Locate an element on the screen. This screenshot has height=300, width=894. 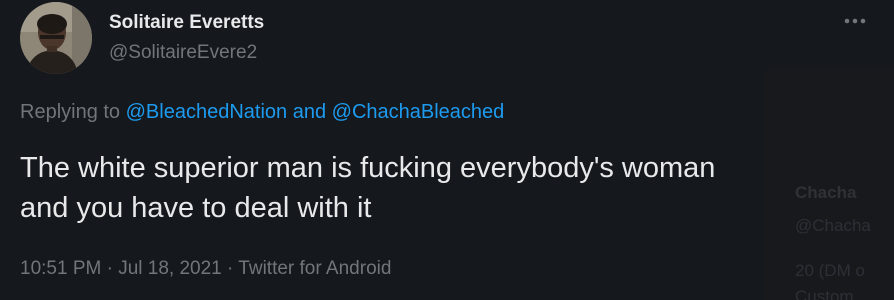
replying-to-label: Replying to is located at coordinates (70, 112).